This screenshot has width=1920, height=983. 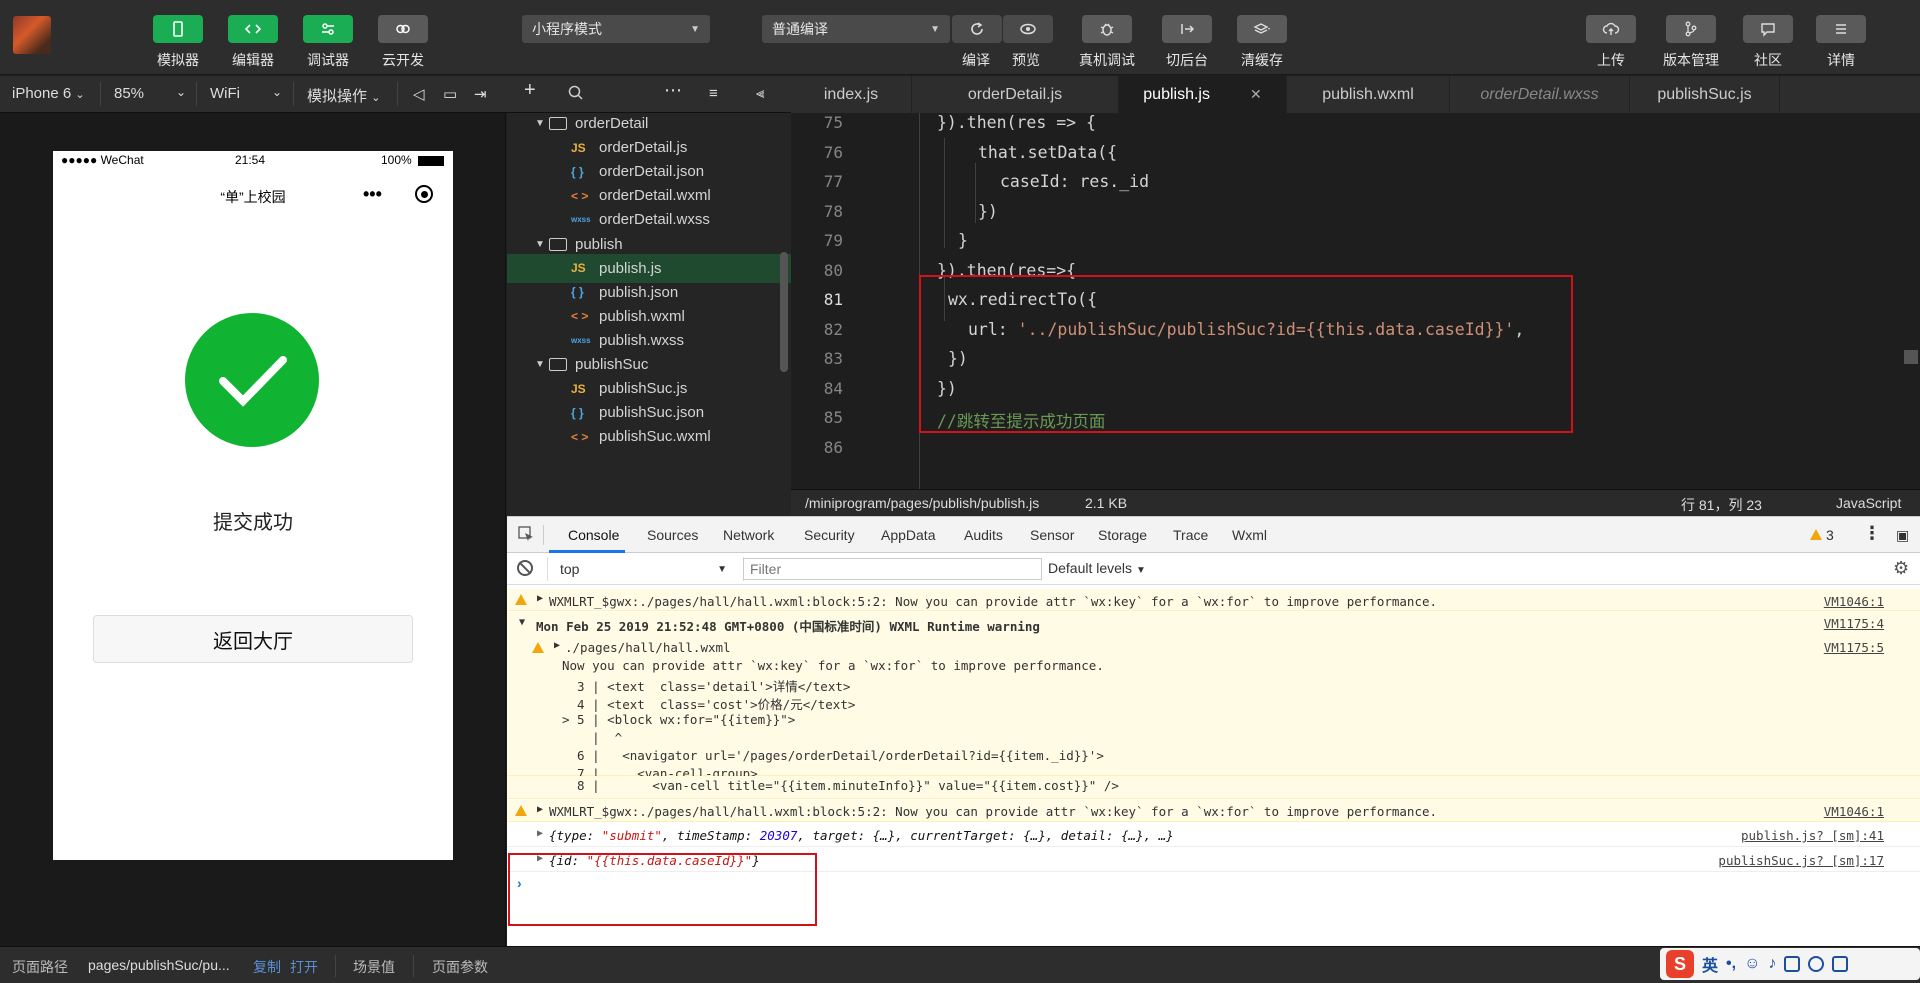 What do you see at coordinates (419, 94) in the screenshot?
I see `volume-icon: ◁` at bounding box center [419, 94].